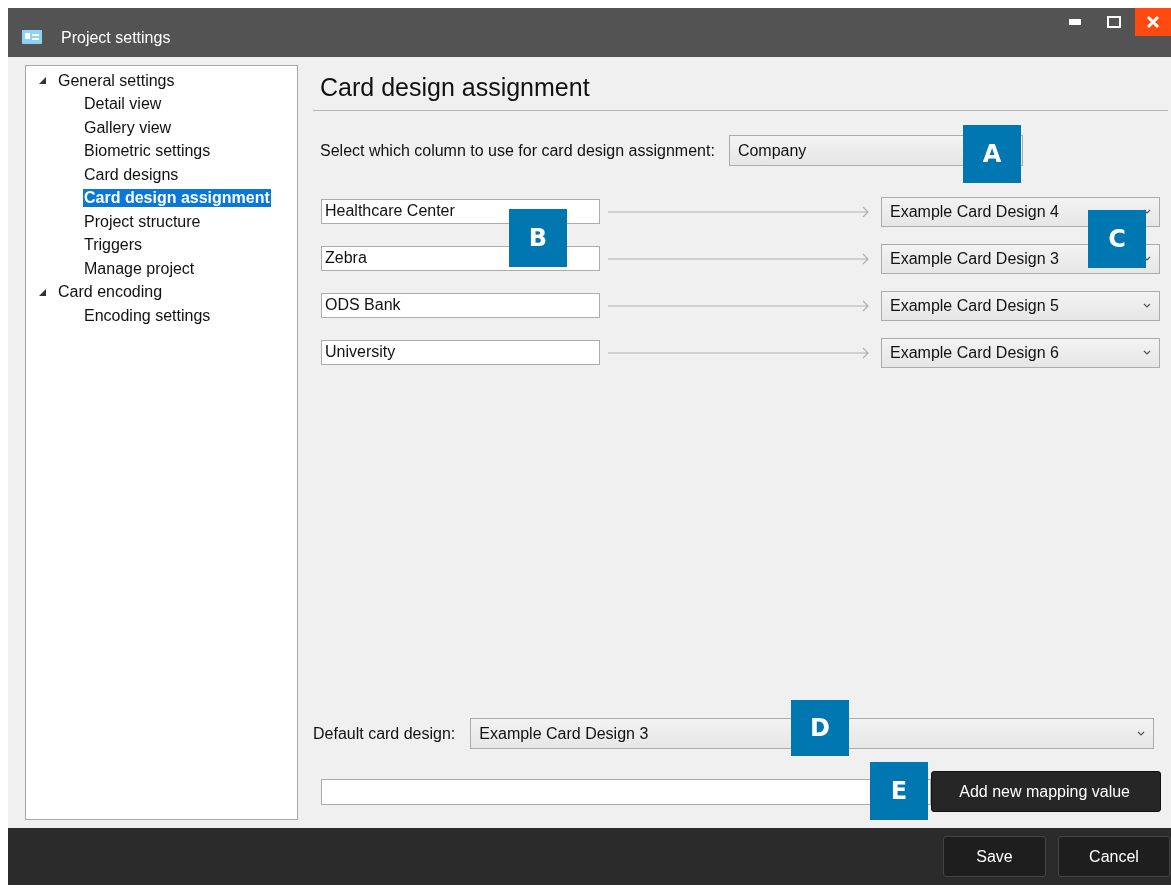 This screenshot has height=891, width=1171. What do you see at coordinates (994, 856) in the screenshot?
I see `footer-button: Save` at bounding box center [994, 856].